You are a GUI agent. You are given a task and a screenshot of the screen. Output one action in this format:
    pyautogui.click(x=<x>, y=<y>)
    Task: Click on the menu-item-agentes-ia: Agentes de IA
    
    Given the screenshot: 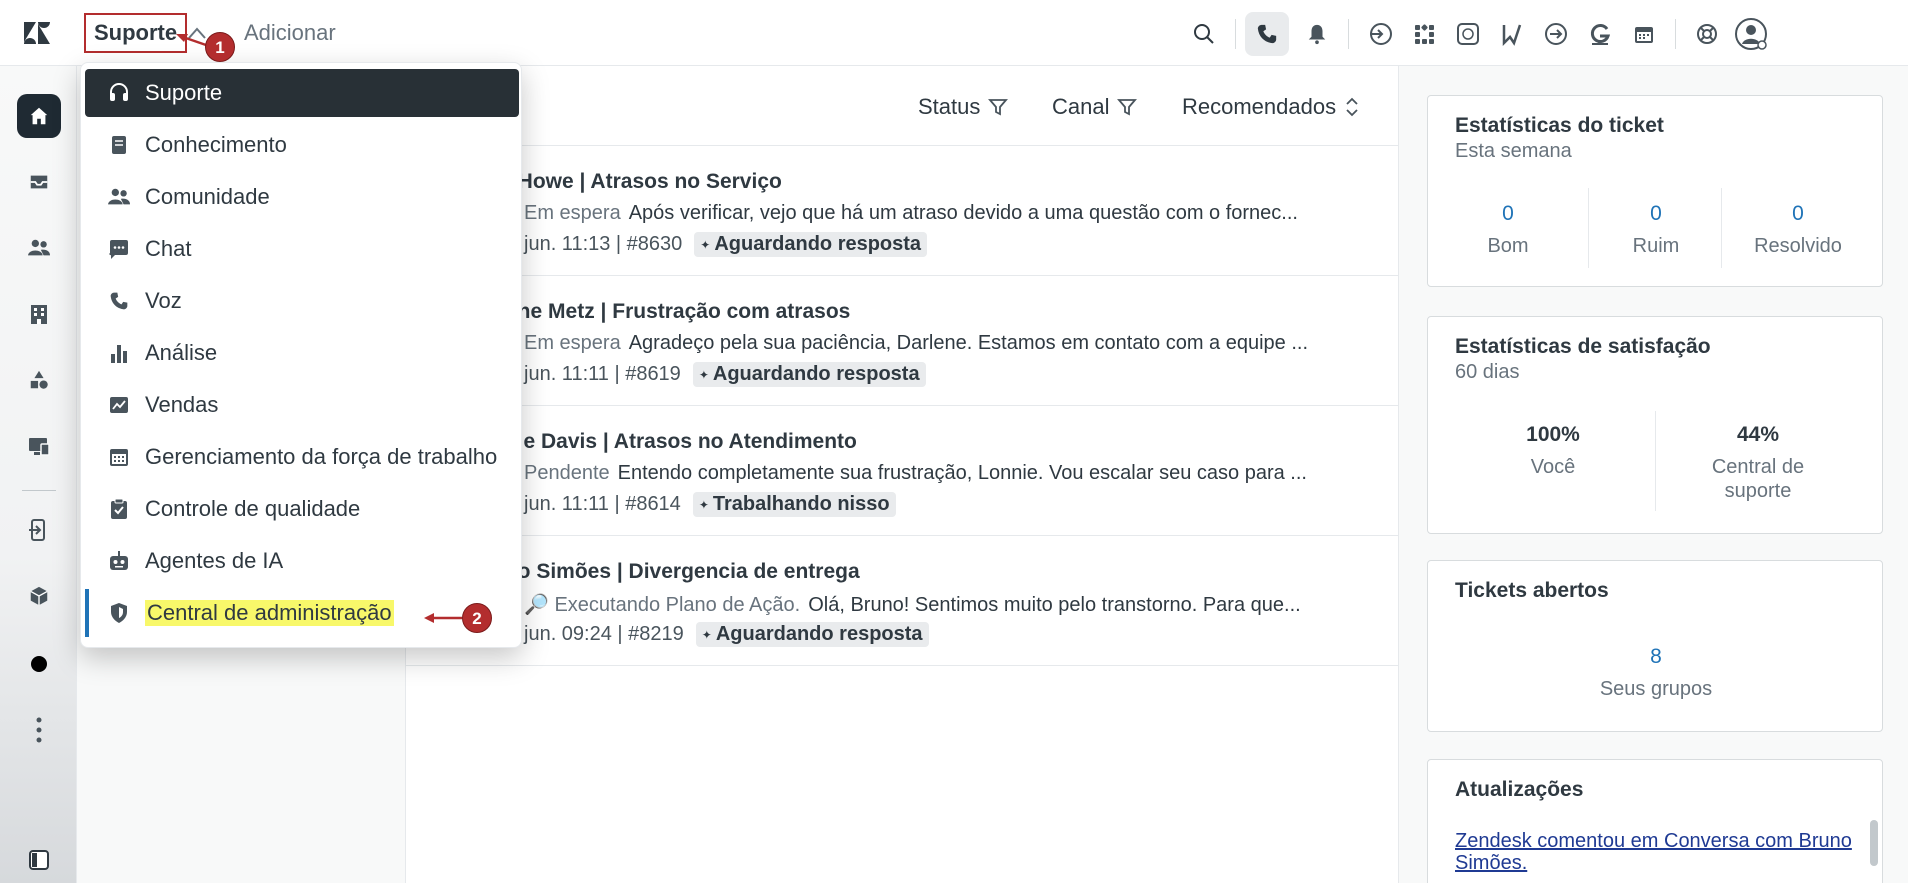 What is the action you would take?
    pyautogui.click(x=302, y=561)
    